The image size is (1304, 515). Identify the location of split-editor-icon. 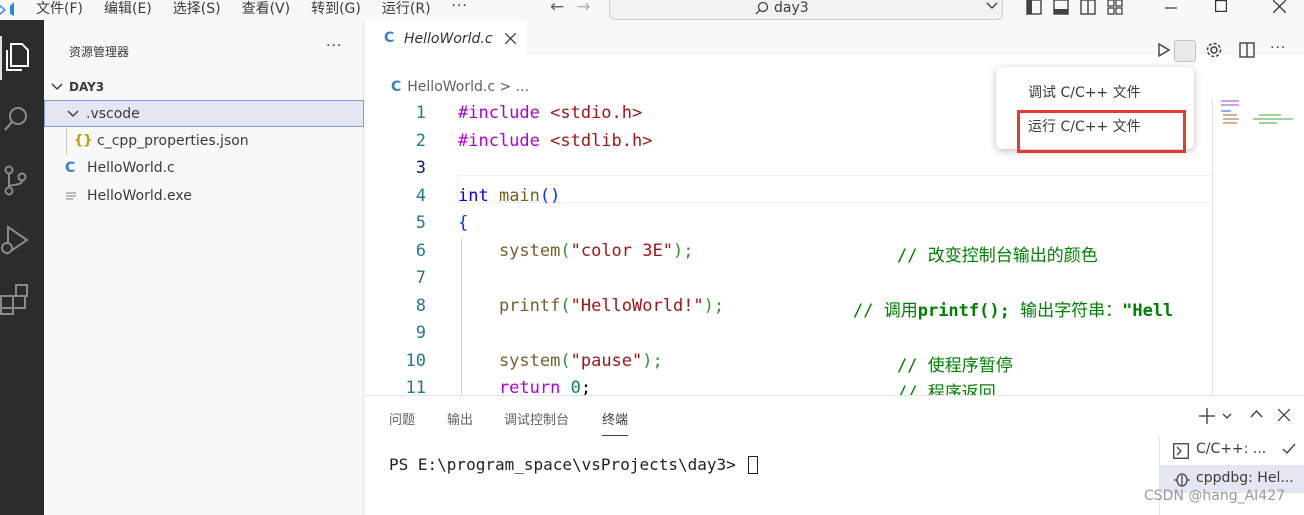
(1247, 50).